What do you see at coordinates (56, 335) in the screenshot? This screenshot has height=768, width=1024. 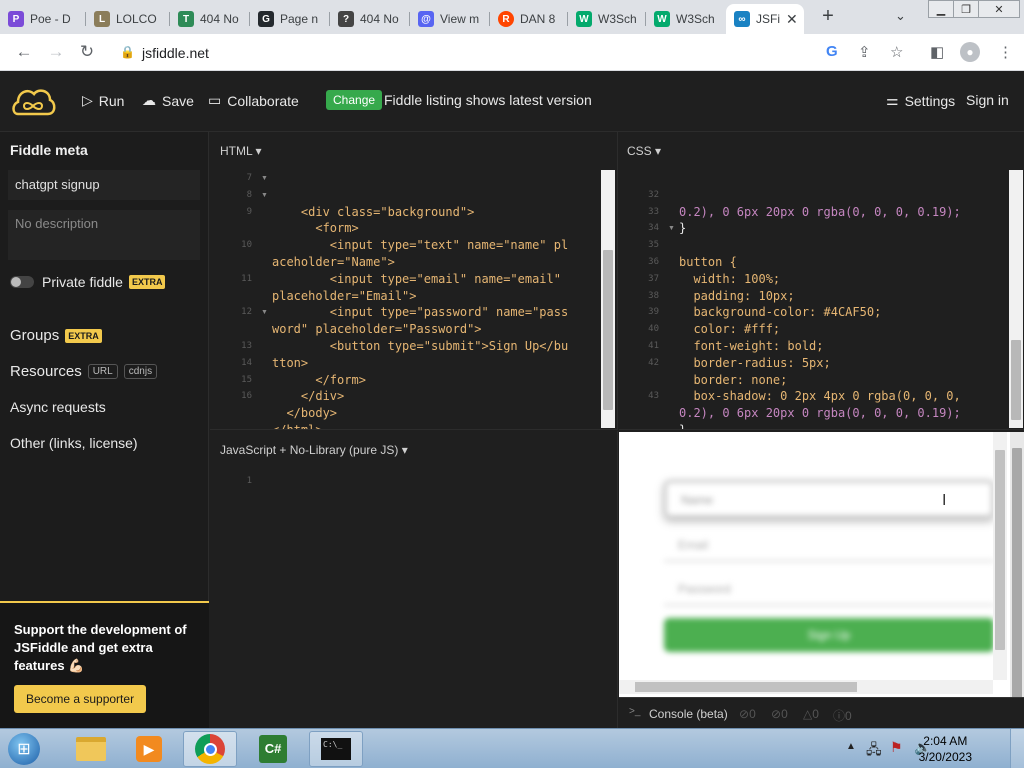 I see `sidebar-item-groups: Groups EXTRA` at bounding box center [56, 335].